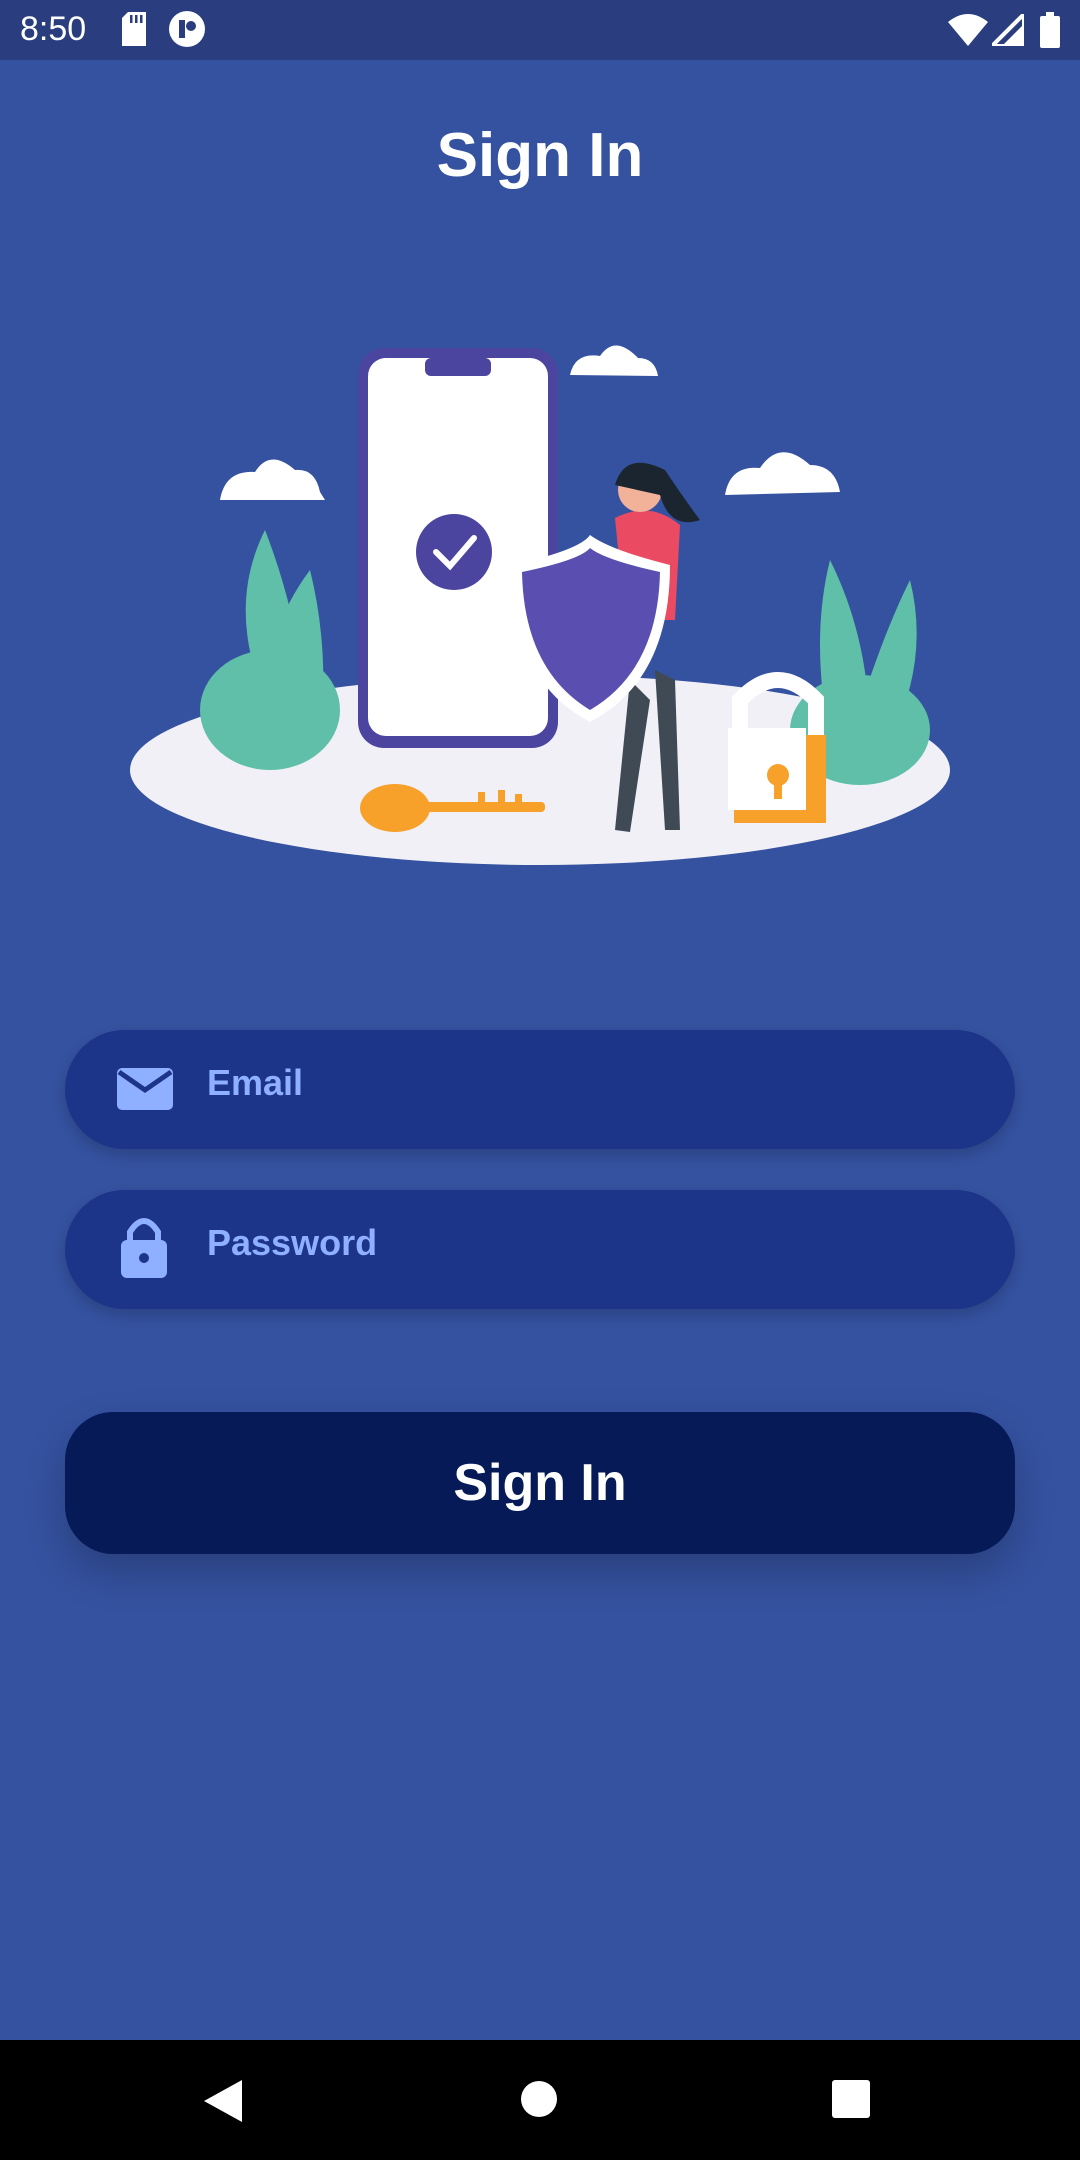  What do you see at coordinates (1006, 30) in the screenshot?
I see `signal-icon` at bounding box center [1006, 30].